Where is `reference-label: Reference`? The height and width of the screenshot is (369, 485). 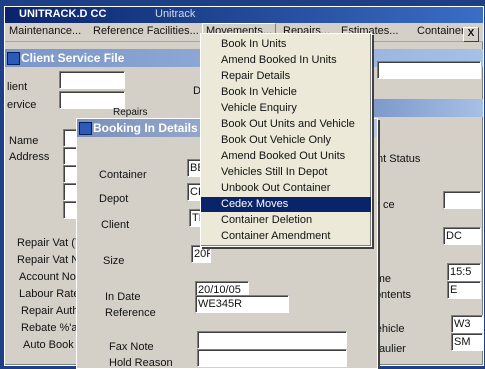
reference-label: Reference is located at coordinates (130, 313).